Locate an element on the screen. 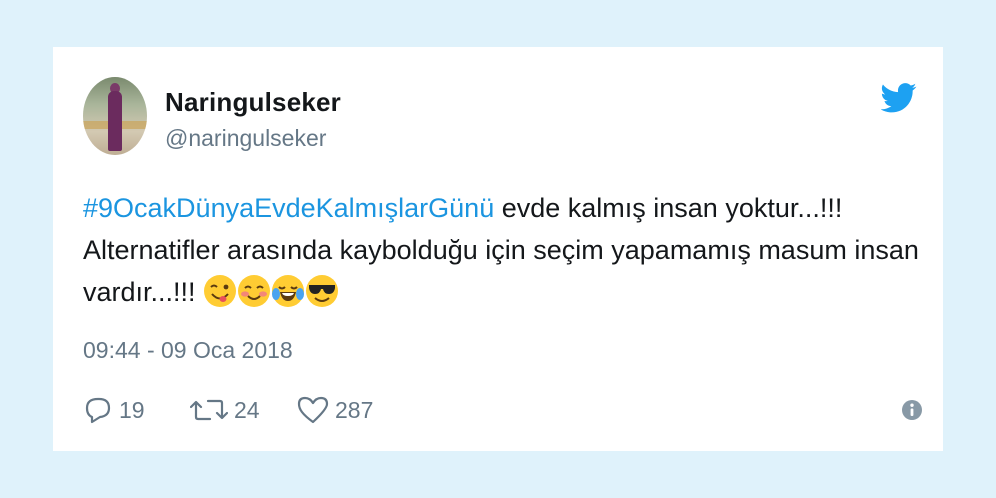  reply-bubble-icon is located at coordinates (98, 410).